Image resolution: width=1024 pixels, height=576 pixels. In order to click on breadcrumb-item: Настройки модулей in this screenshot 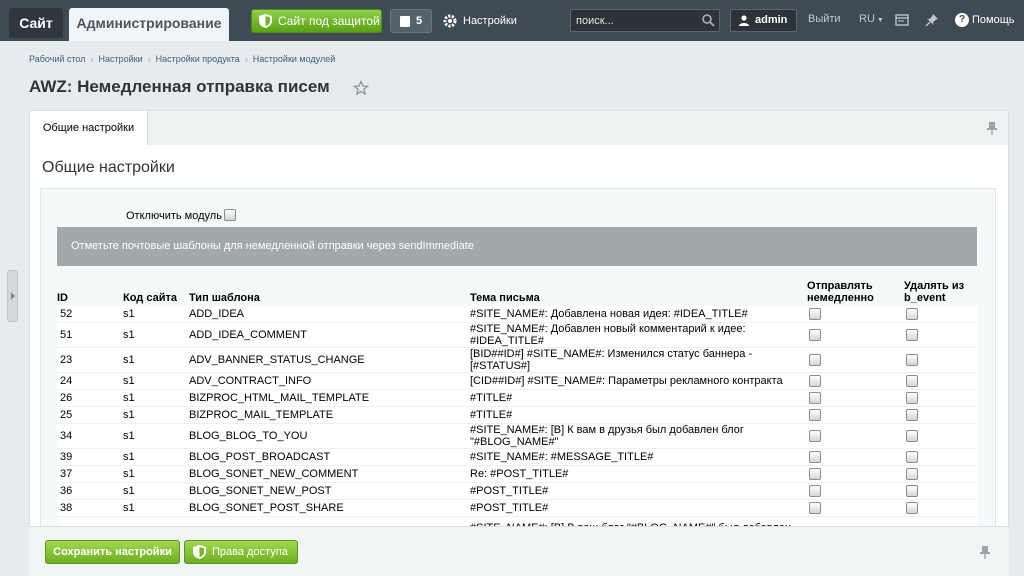, I will do `click(294, 59)`.